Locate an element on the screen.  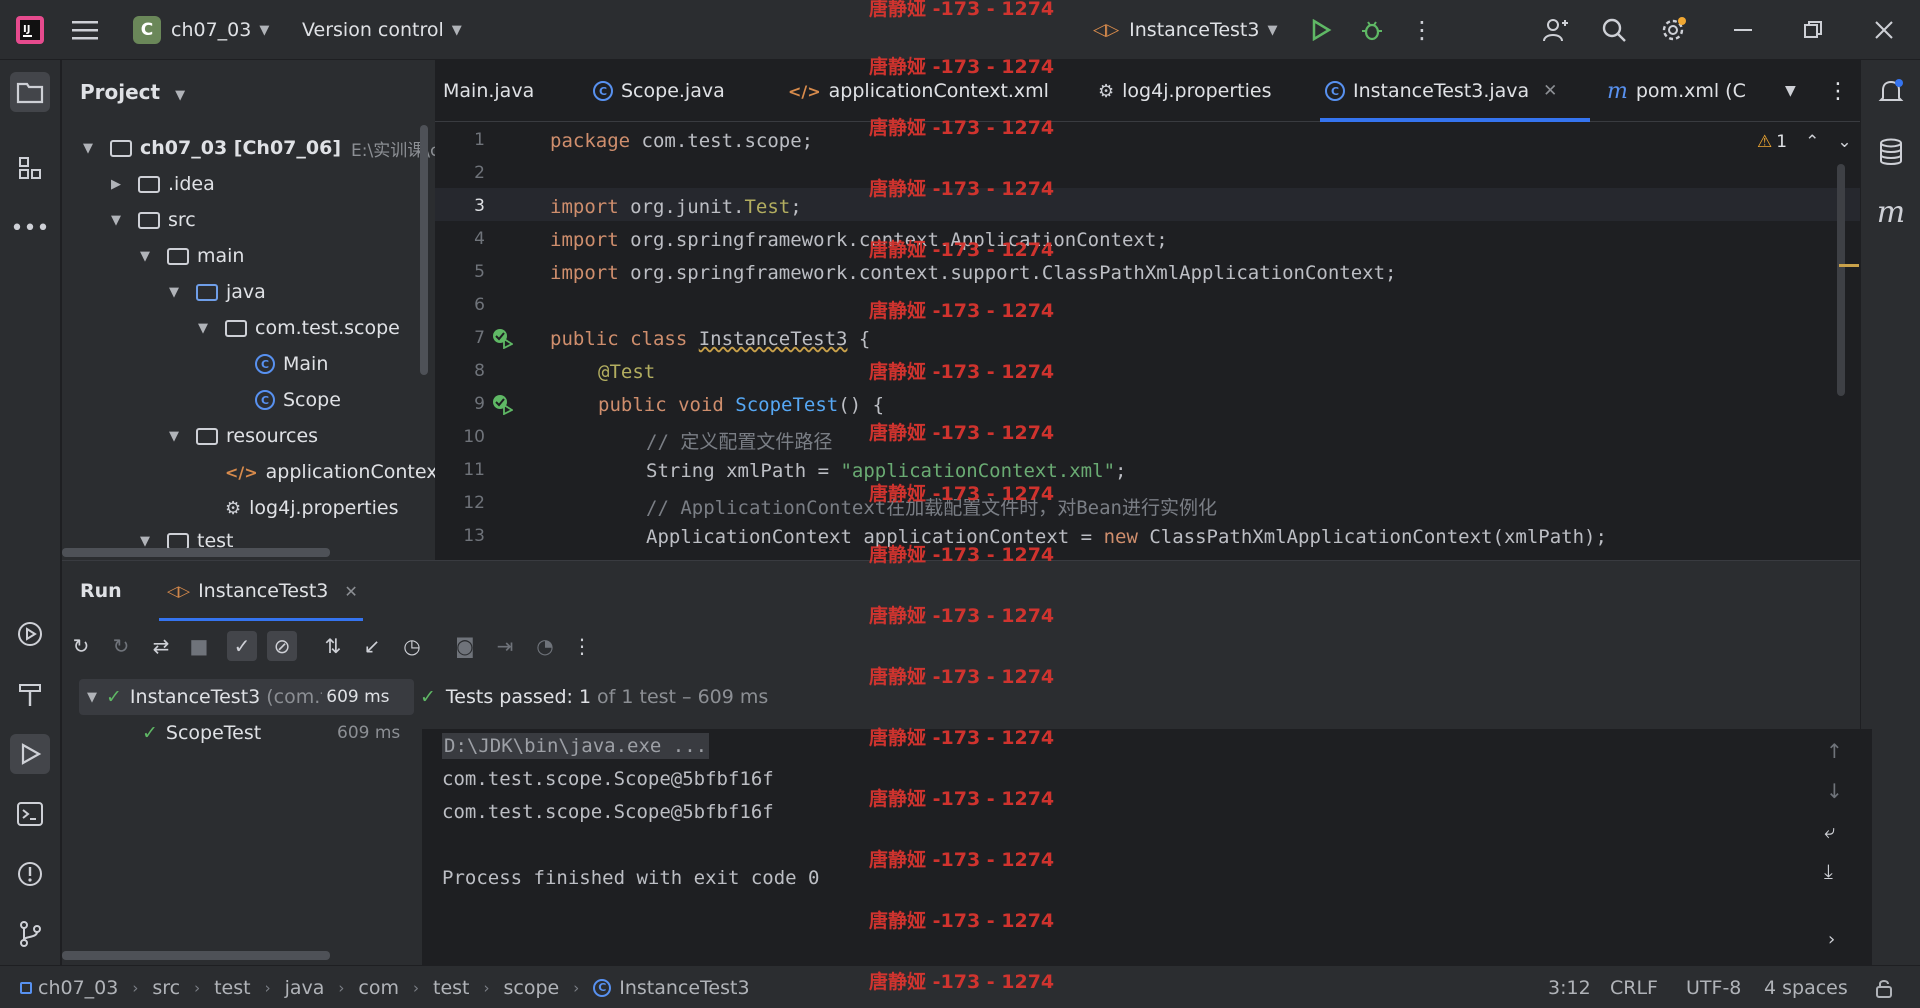
tree-item-scope-class: C Scope is located at coordinates (298, 400).